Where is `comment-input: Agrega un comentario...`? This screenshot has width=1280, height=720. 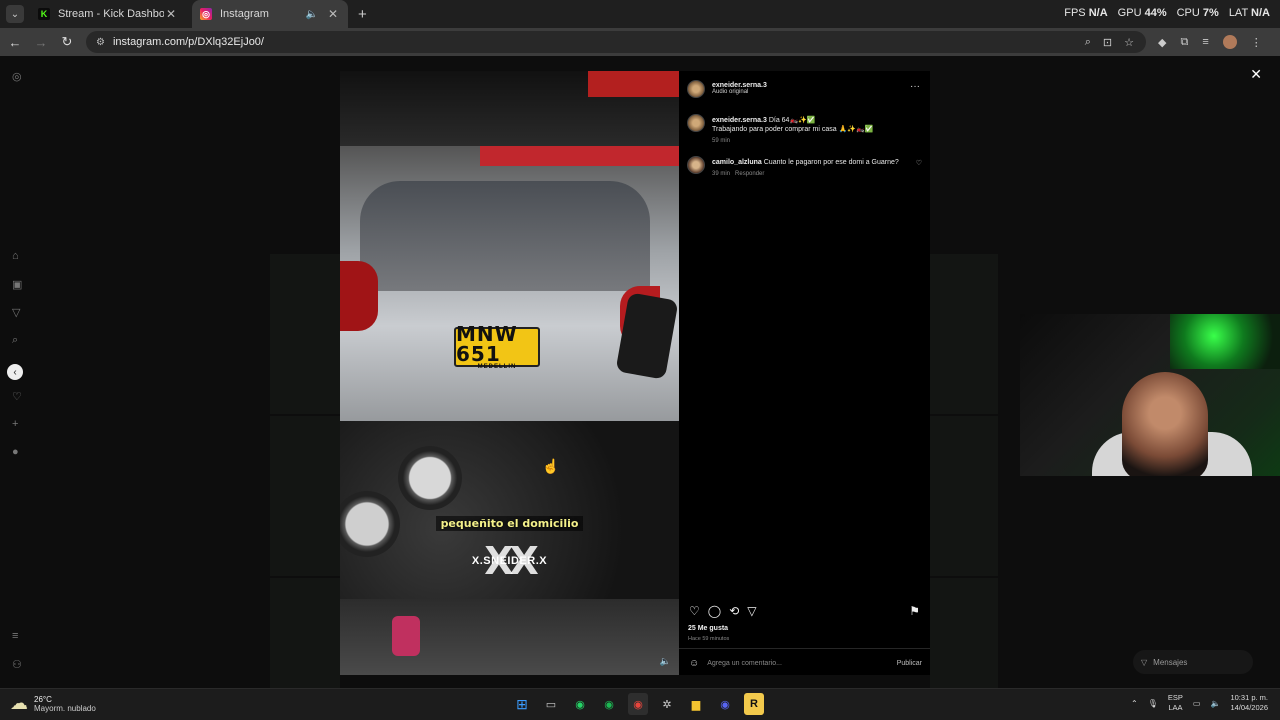
comment-input: Agrega un comentario... is located at coordinates (801, 663).